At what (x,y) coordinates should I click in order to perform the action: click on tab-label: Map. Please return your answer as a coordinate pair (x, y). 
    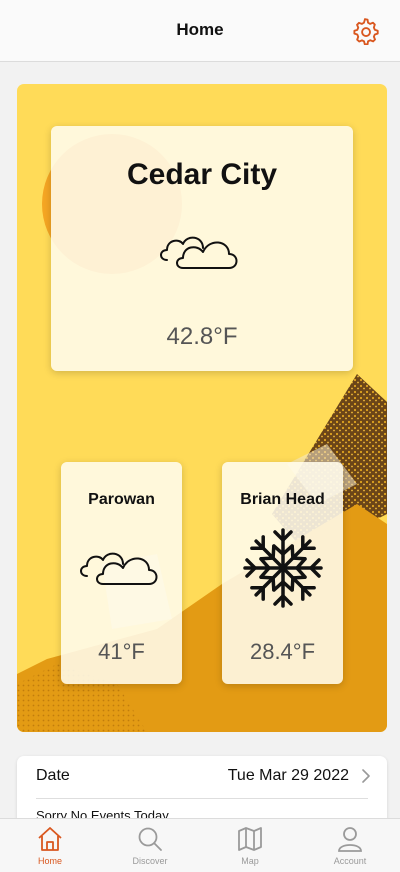
    Looking at the image, I should click on (250, 861).